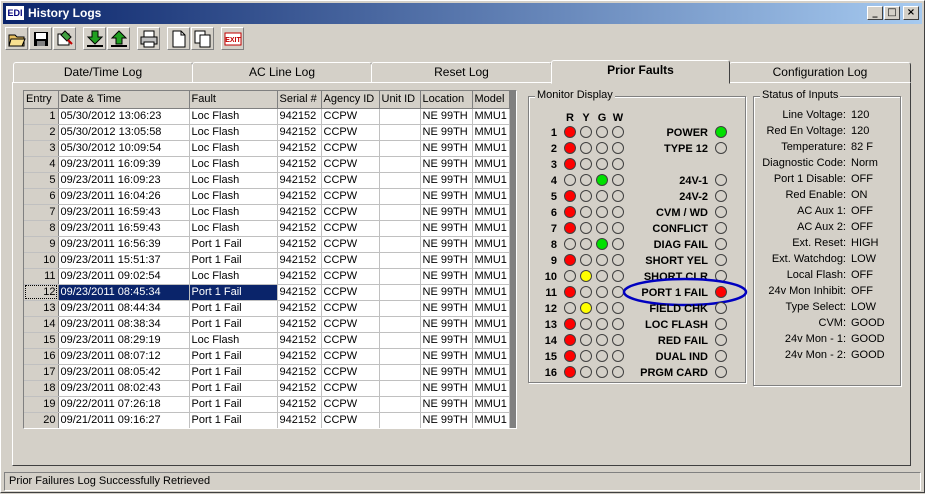 Image resolution: width=925 pixels, height=494 pixels. Describe the element at coordinates (570, 292) in the screenshot. I see `channel-11-r-led` at that location.